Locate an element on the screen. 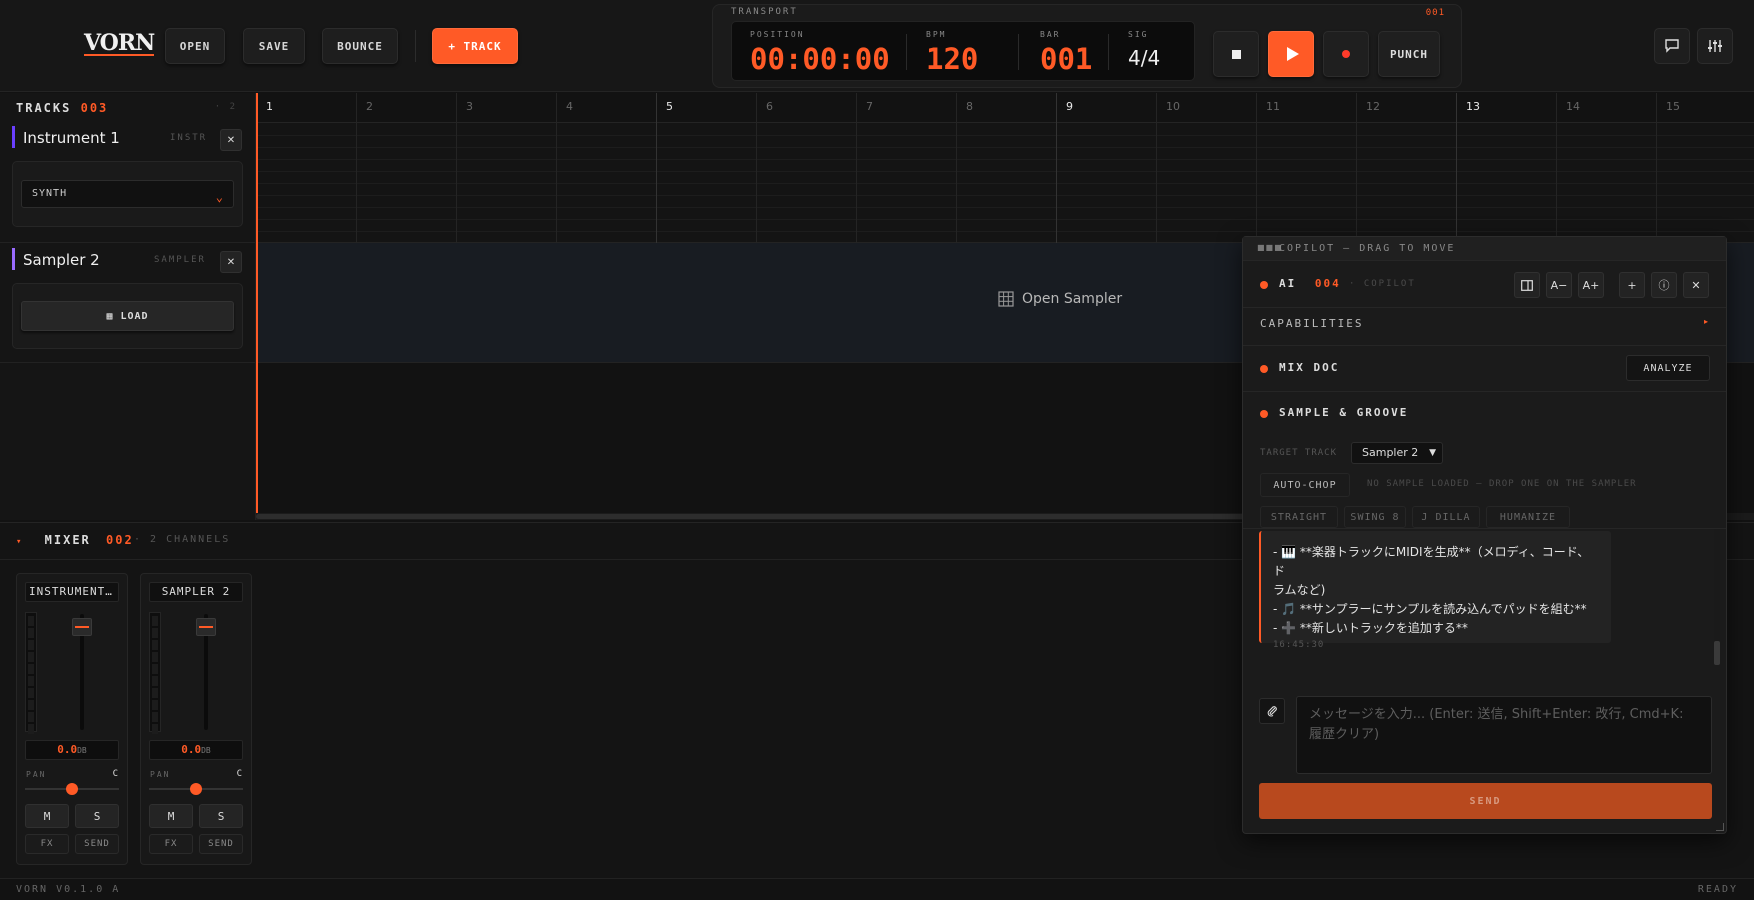 Image resolution: width=1754 pixels, height=900 pixels. copilot-drag-label: COPILOT — DRAG TO MOVE is located at coordinates (1367, 248).